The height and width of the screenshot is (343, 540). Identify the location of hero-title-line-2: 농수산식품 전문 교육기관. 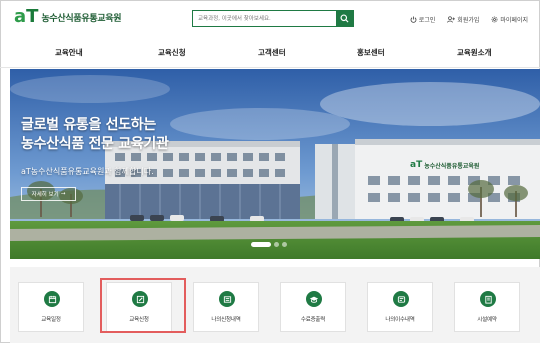
(95, 144).